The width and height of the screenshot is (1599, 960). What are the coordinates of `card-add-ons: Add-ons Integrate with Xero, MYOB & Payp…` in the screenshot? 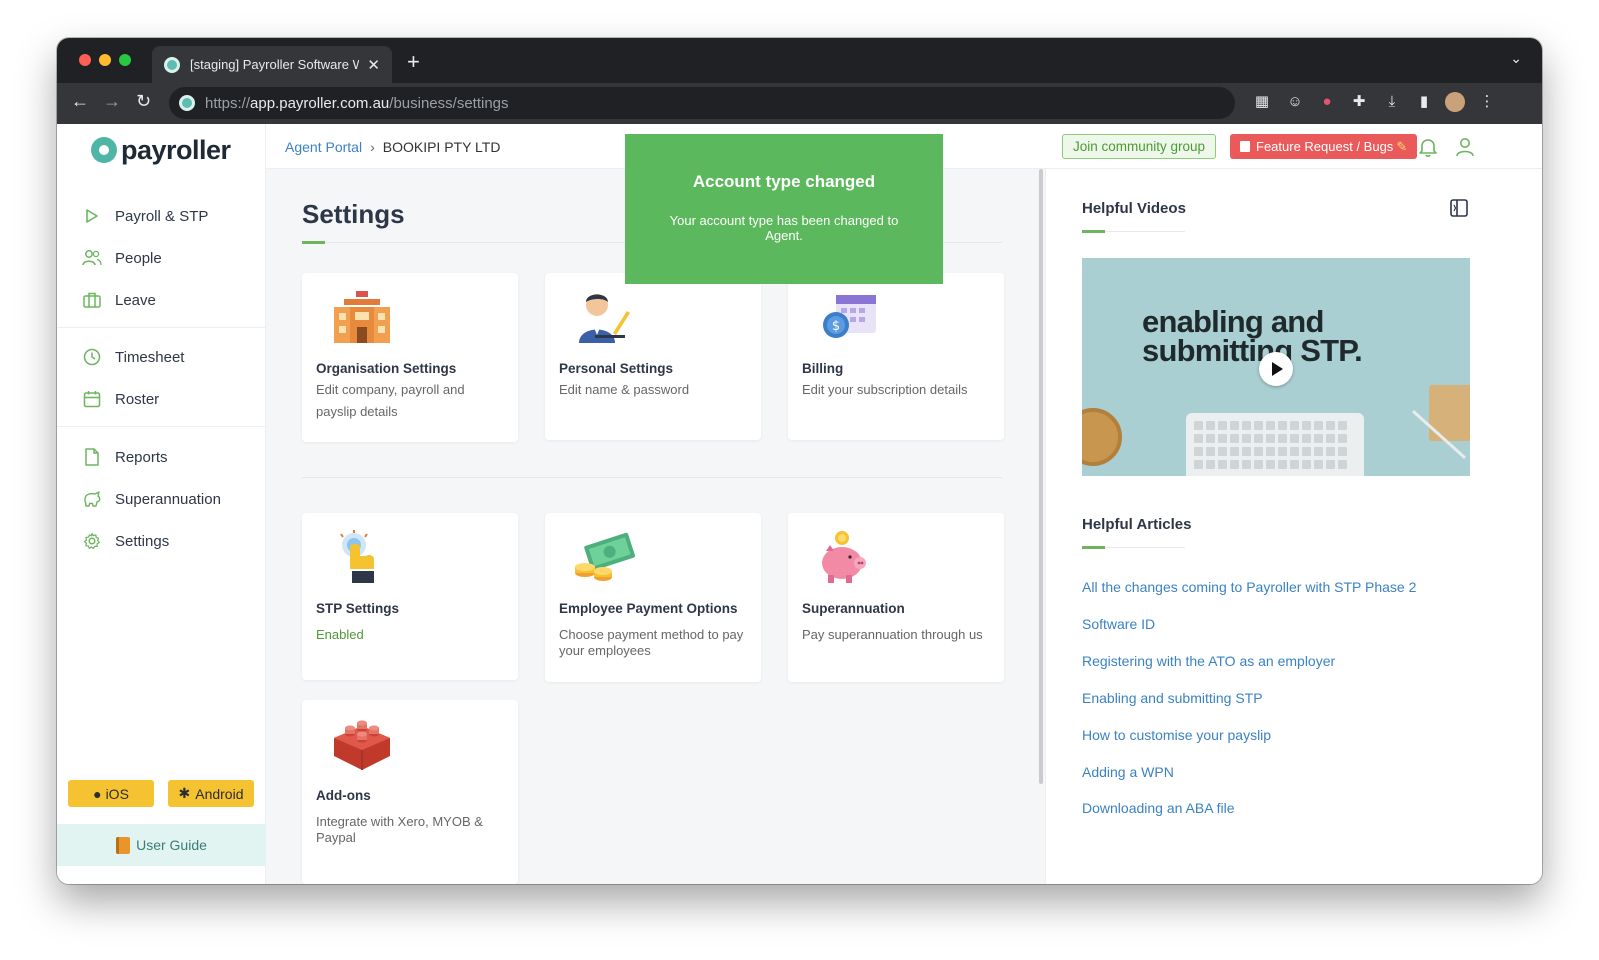 It's located at (410, 792).